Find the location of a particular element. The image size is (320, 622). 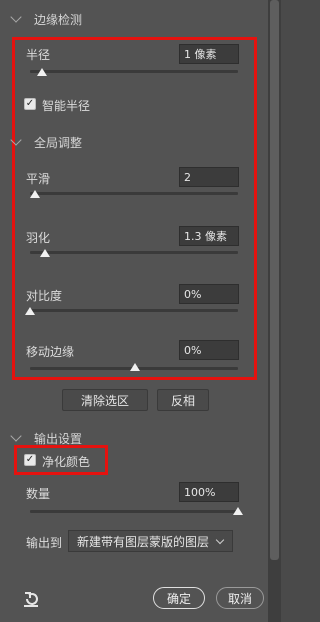

radius-slider-thumb is located at coordinates (42, 72).